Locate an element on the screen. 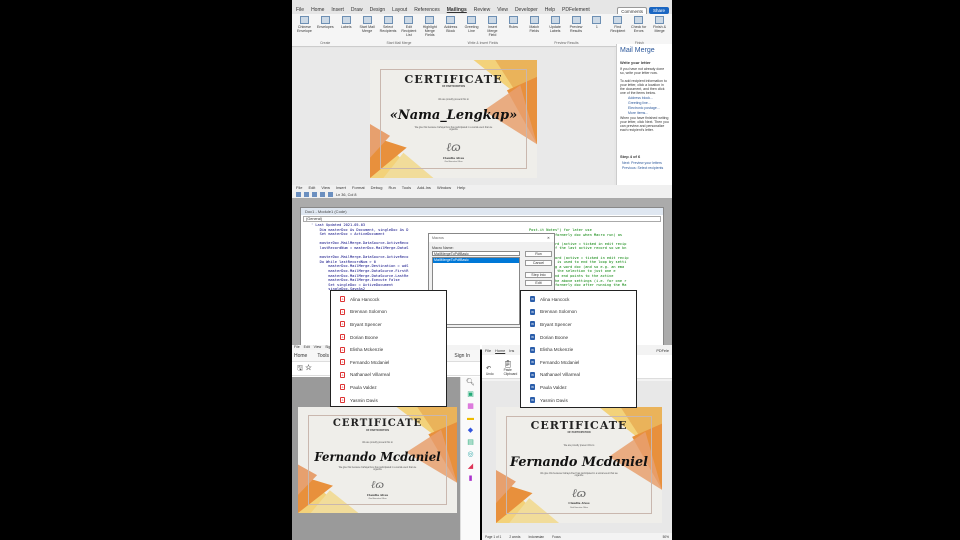  insert-merge-field-button: Insert Merge Field is located at coordinates (492, 30).